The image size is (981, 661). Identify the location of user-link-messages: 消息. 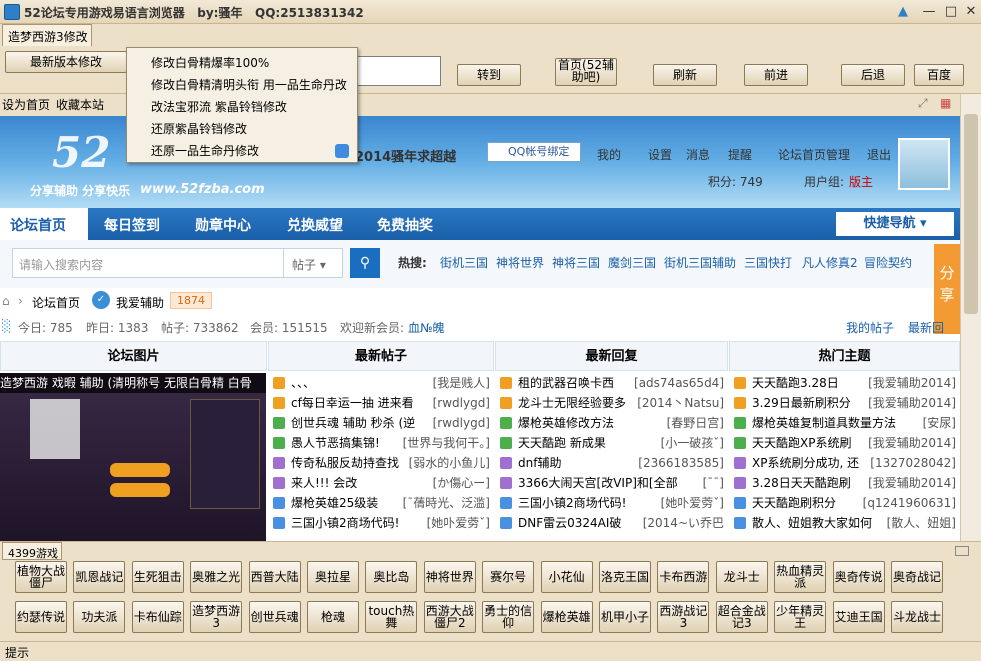
(698, 154).